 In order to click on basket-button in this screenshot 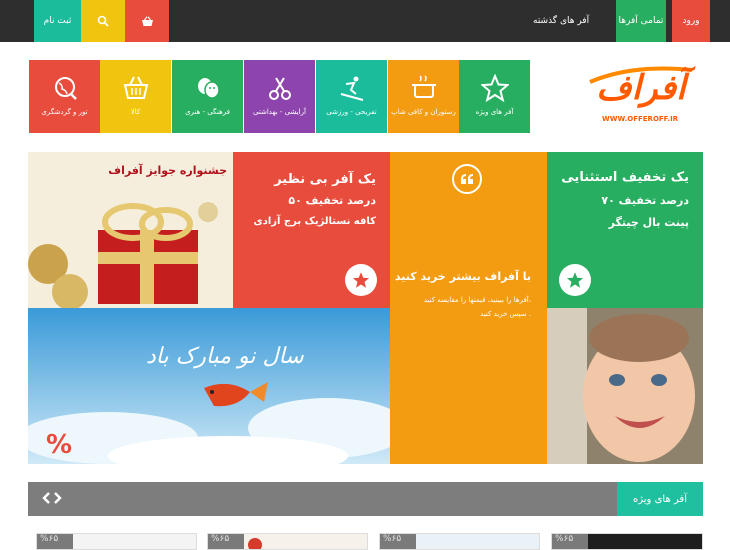, I will do `click(147, 21)`.